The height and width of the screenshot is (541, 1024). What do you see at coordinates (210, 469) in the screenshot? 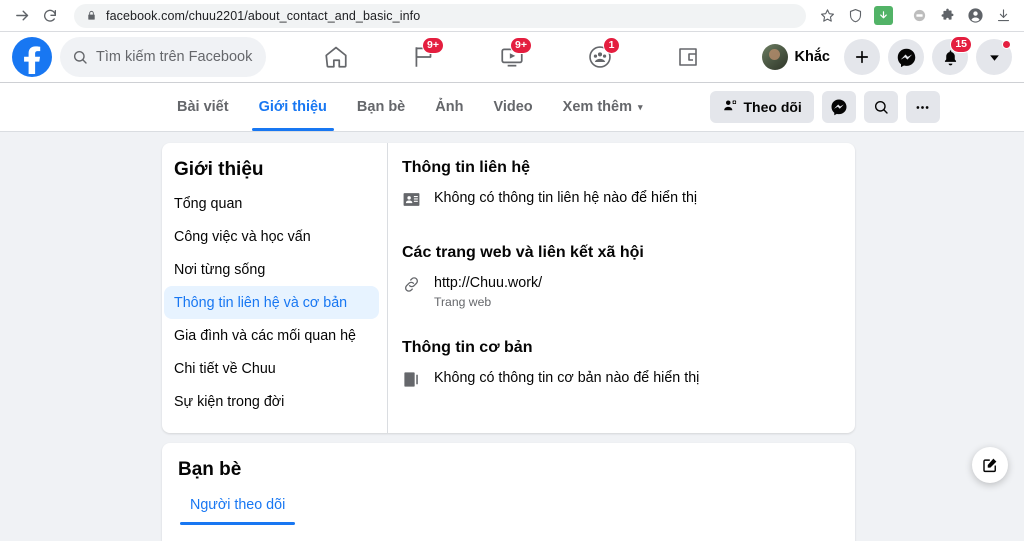
I see `friends-heading: Bạn bè` at bounding box center [210, 469].